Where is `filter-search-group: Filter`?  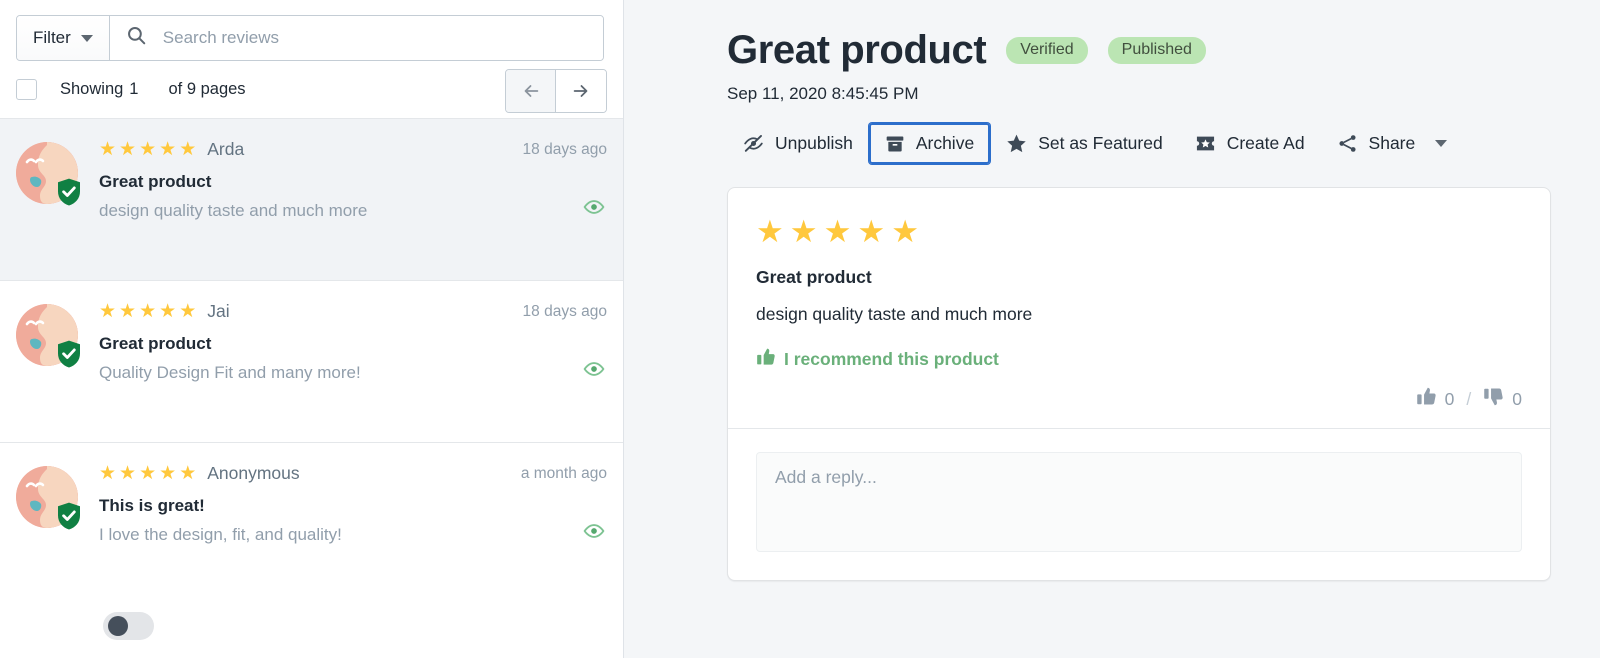
filter-search-group: Filter is located at coordinates (310, 38).